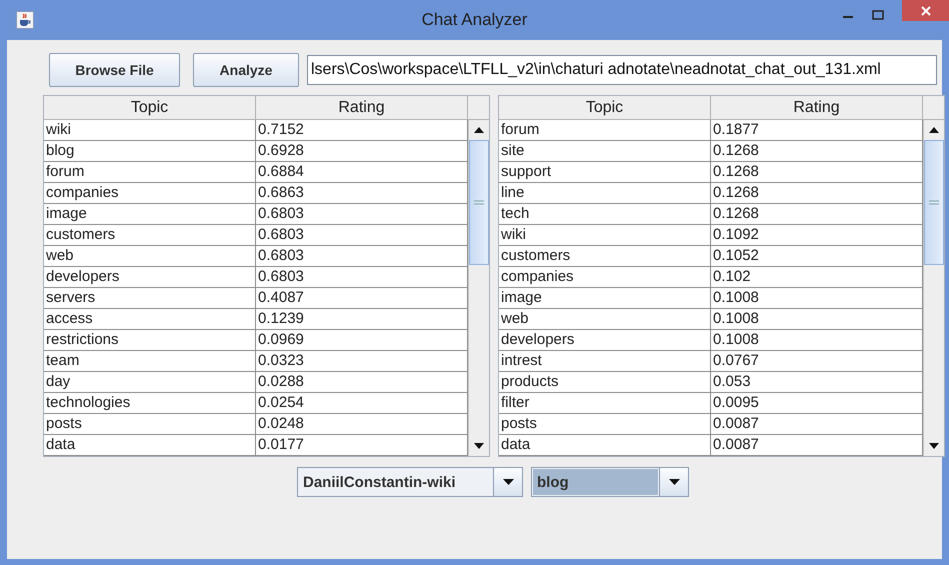  I want to click on table-cell: day, so click(150, 382).